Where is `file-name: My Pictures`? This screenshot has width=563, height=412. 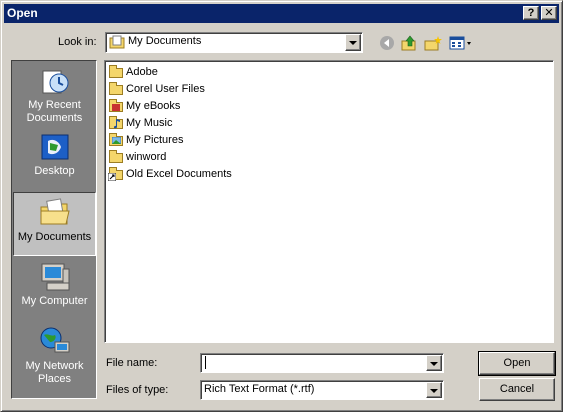 file-name: My Pictures is located at coordinates (155, 140).